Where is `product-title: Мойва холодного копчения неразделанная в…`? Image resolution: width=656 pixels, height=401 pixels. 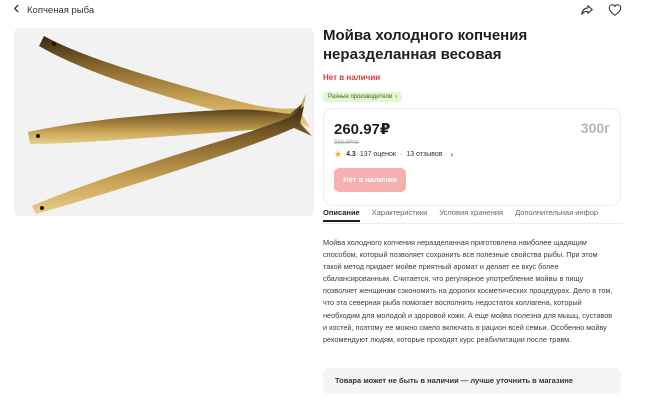 product-title: Мойва холодного копчения неразделанная в… is located at coordinates (425, 45).